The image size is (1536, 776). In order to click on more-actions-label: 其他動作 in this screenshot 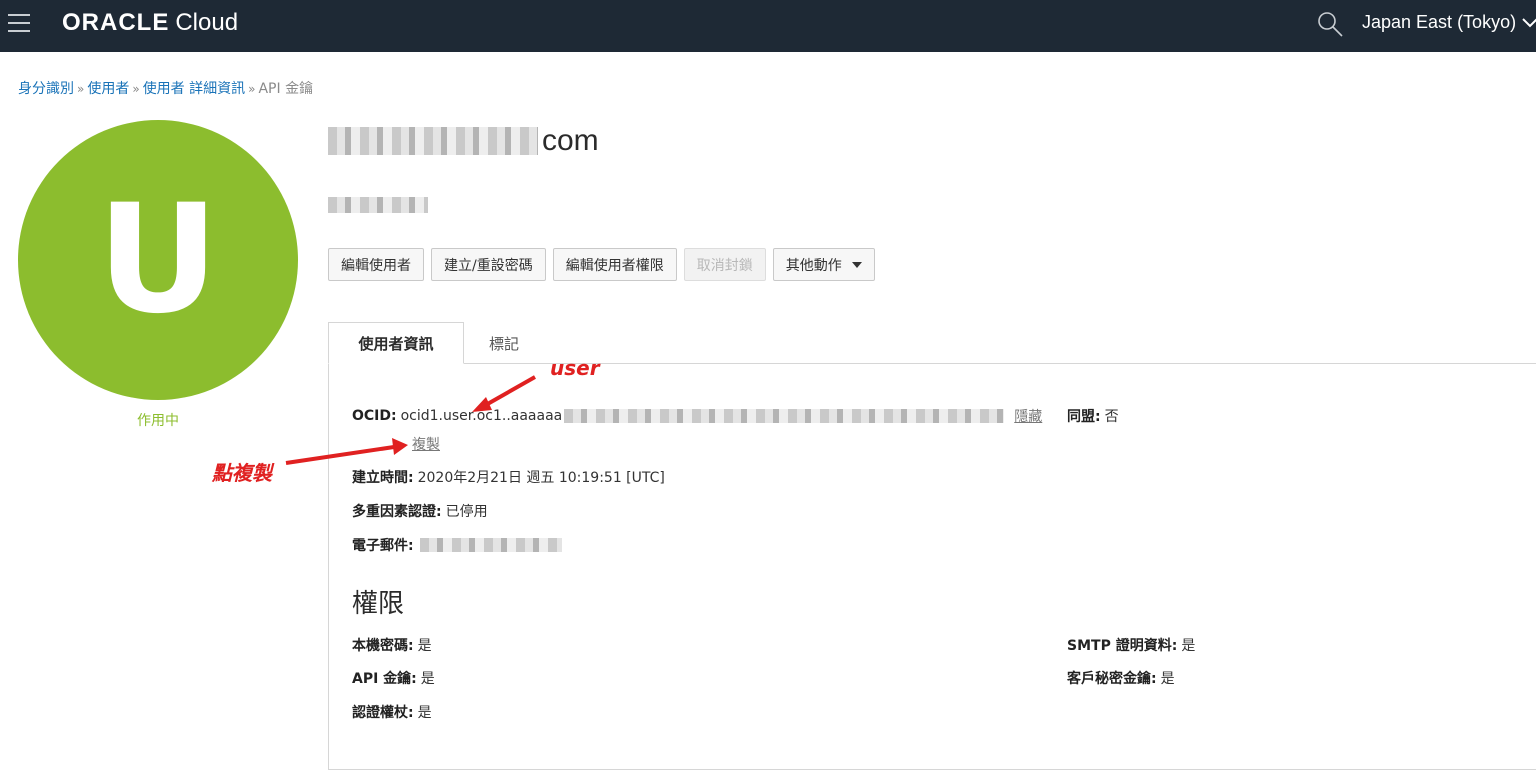, I will do `click(813, 265)`.